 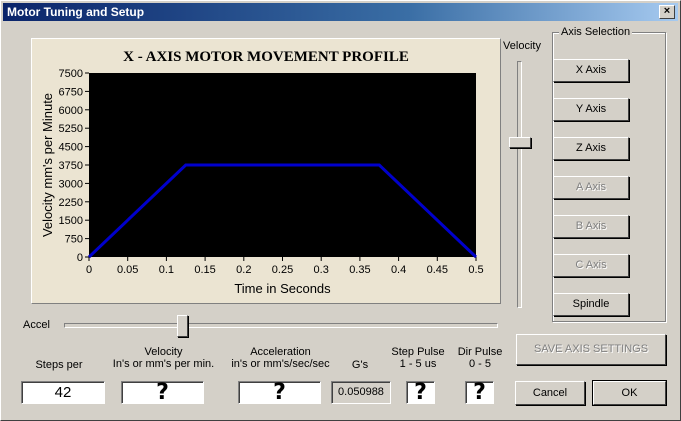 I want to click on velocity-label-line1: Velocity, so click(x=163, y=352).